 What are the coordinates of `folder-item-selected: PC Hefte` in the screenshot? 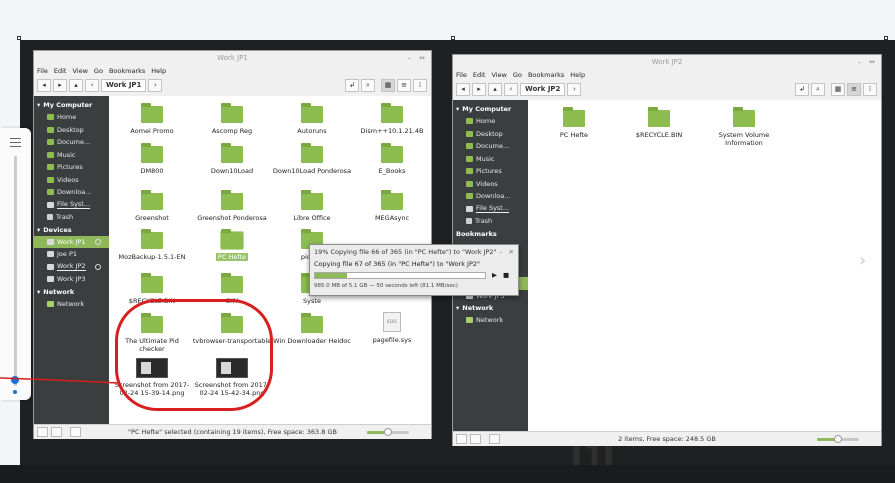 It's located at (232, 245).